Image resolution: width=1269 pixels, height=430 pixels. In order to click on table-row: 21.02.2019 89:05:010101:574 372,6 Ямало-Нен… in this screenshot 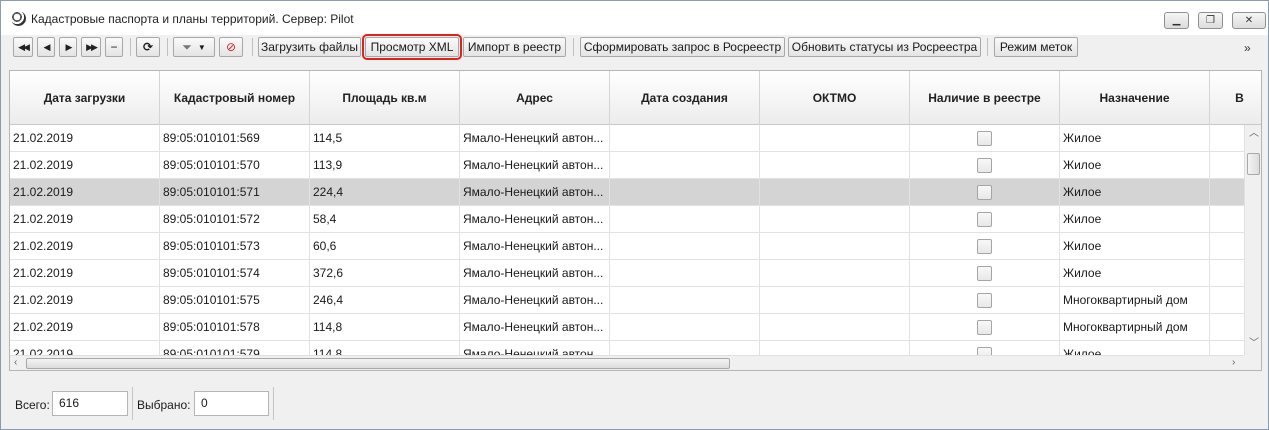, I will do `click(627, 273)`.